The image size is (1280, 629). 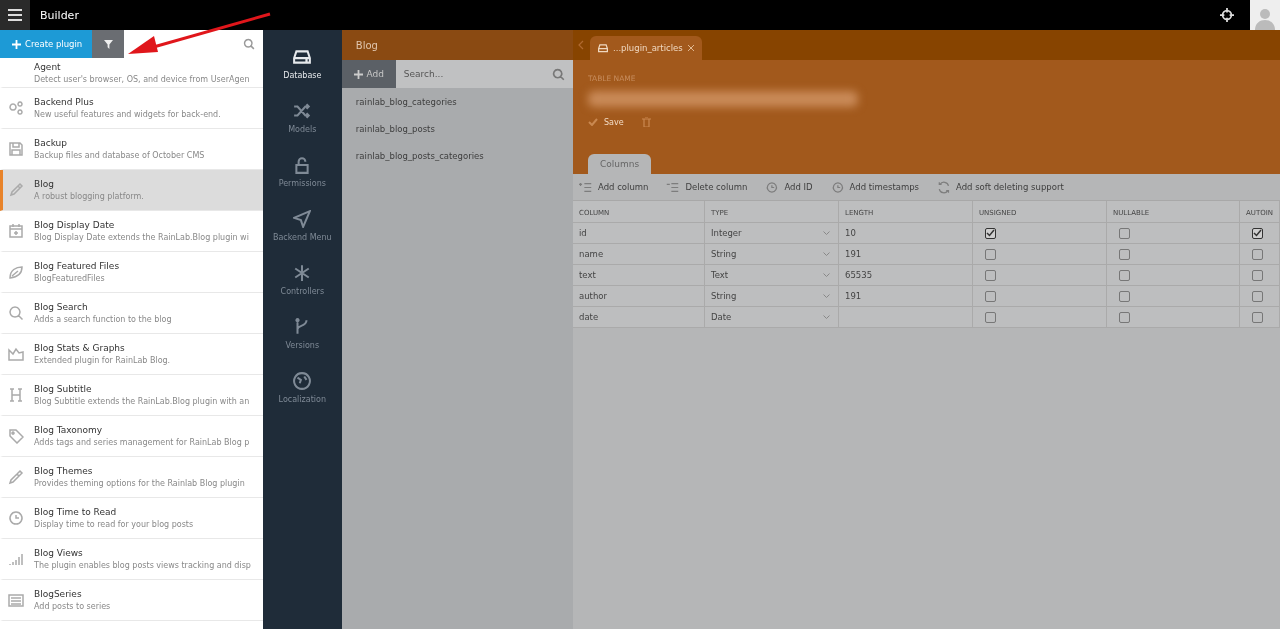 I want to click on filter-button, so click(x=108, y=44).